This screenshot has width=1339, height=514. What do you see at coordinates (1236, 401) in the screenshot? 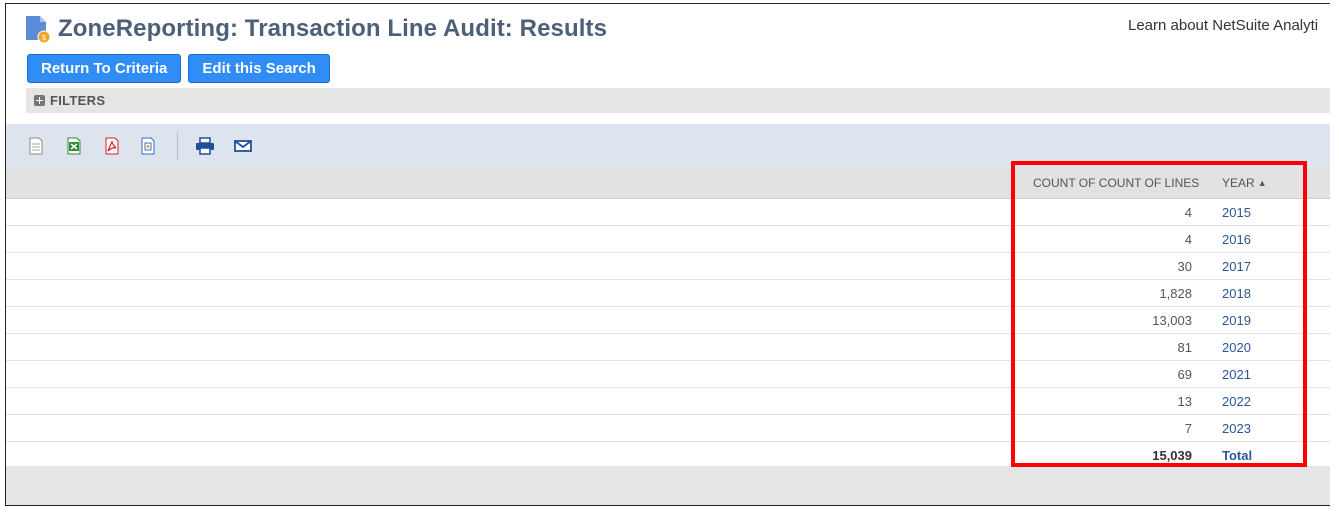
I see `year-link: 2022` at bounding box center [1236, 401].